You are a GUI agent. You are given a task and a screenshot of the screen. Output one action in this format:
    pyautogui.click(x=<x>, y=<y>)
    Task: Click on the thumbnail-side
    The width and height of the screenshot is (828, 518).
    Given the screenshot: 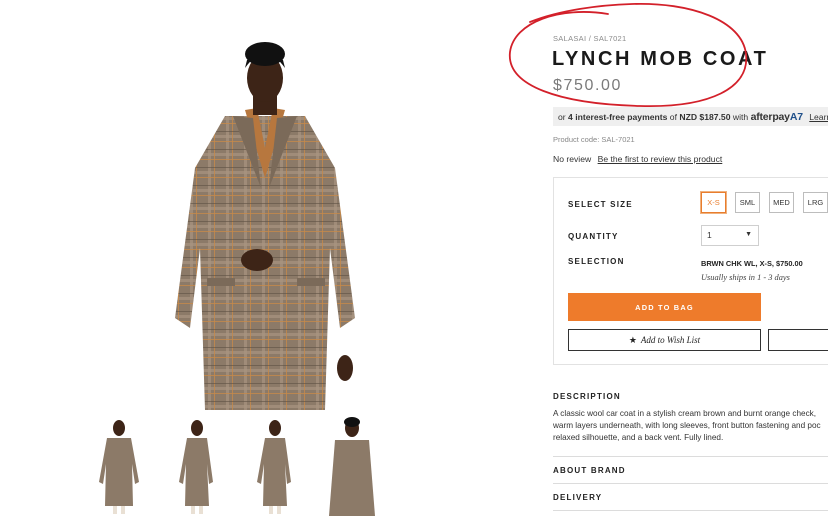 What is the action you would take?
    pyautogui.click(x=196, y=466)
    